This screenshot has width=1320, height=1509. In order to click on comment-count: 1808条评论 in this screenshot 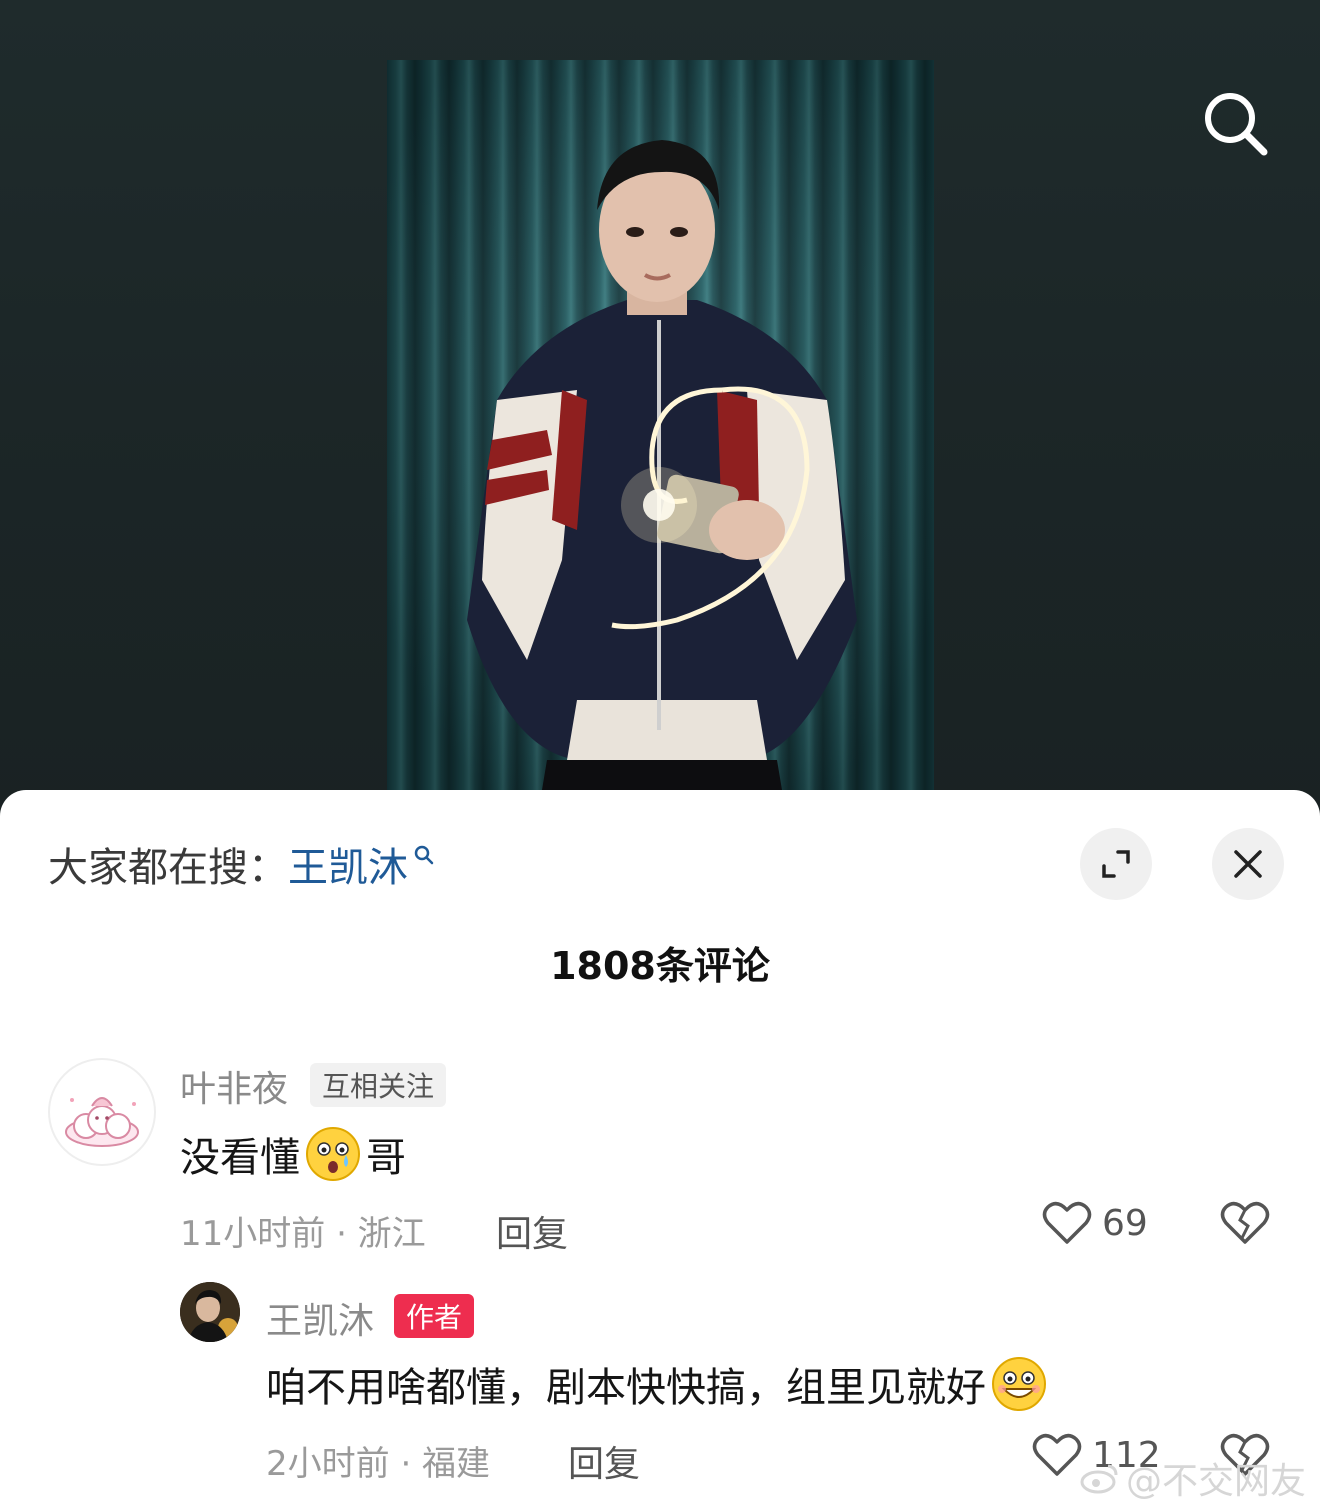, I will do `click(660, 966)`.